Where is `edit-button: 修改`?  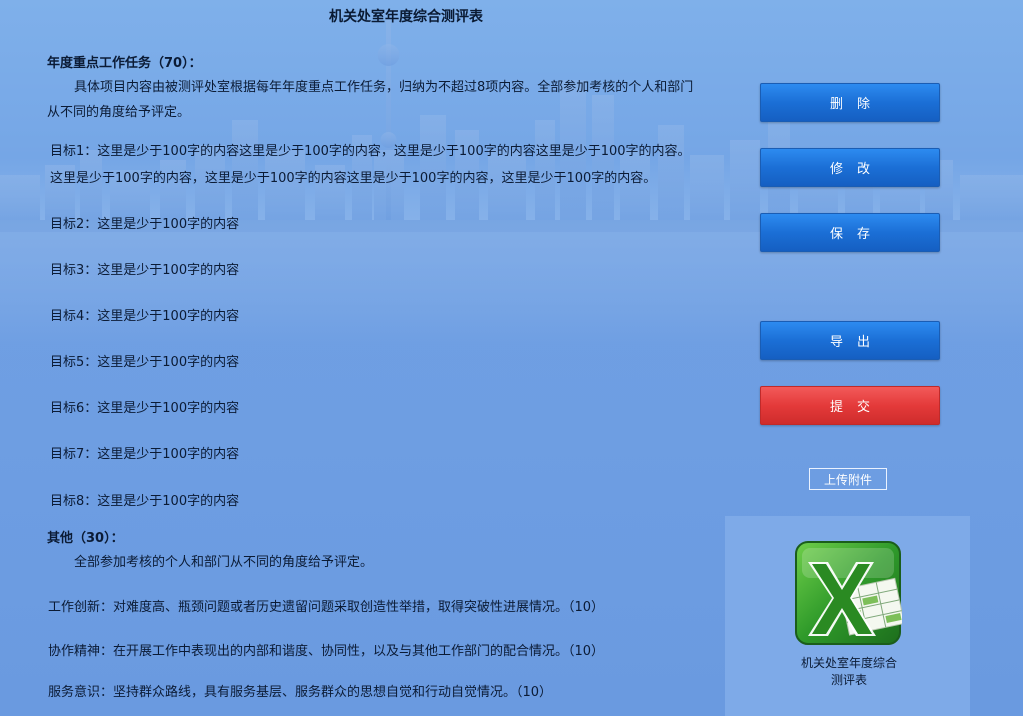
edit-button: 修改 is located at coordinates (850, 167).